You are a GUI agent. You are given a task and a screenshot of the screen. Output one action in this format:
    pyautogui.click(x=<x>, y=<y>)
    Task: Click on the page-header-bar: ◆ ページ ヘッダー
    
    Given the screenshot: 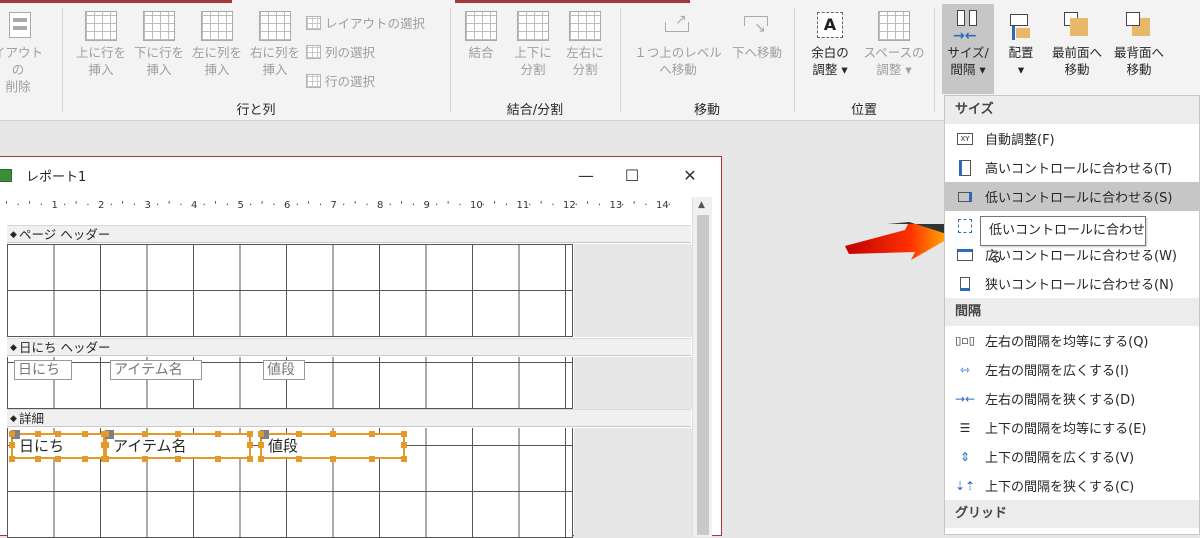 What is the action you would take?
    pyautogui.click(x=349, y=234)
    